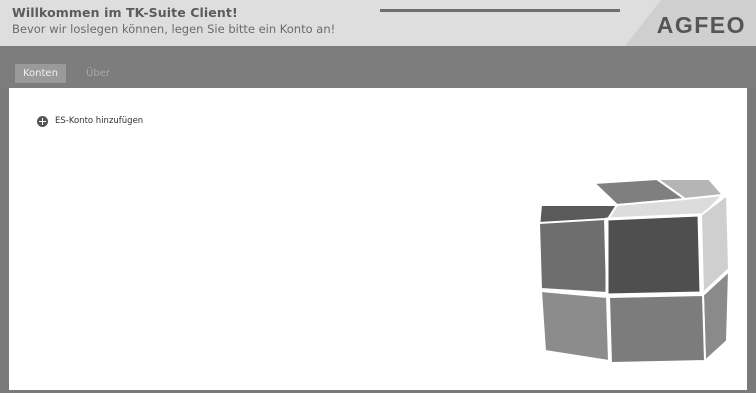  Describe the element at coordinates (98, 73) in the screenshot. I see `tab-ueber: Über` at that location.